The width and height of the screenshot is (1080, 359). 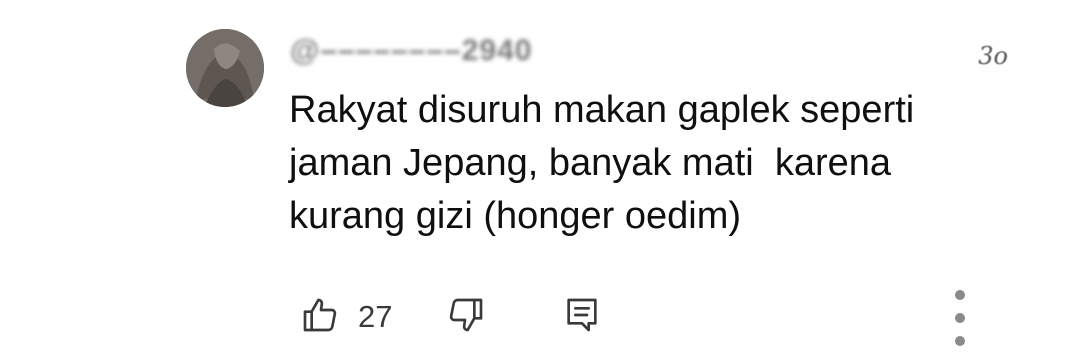 I want to click on comment-author: @––––––––2940, so click(x=411, y=51).